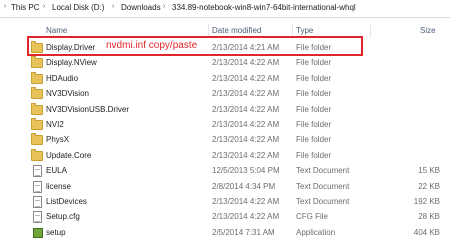 This screenshot has width=450, height=252. I want to click on file-name: PhysX, so click(58, 140).